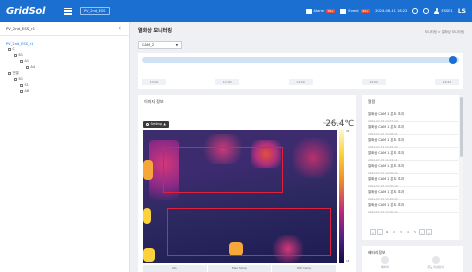  Describe the element at coordinates (413, 207) in the screenshot. I see `alarm-item: 열화상 CAM 1 온도 초과 2024-07-15 13:30:12` at that location.